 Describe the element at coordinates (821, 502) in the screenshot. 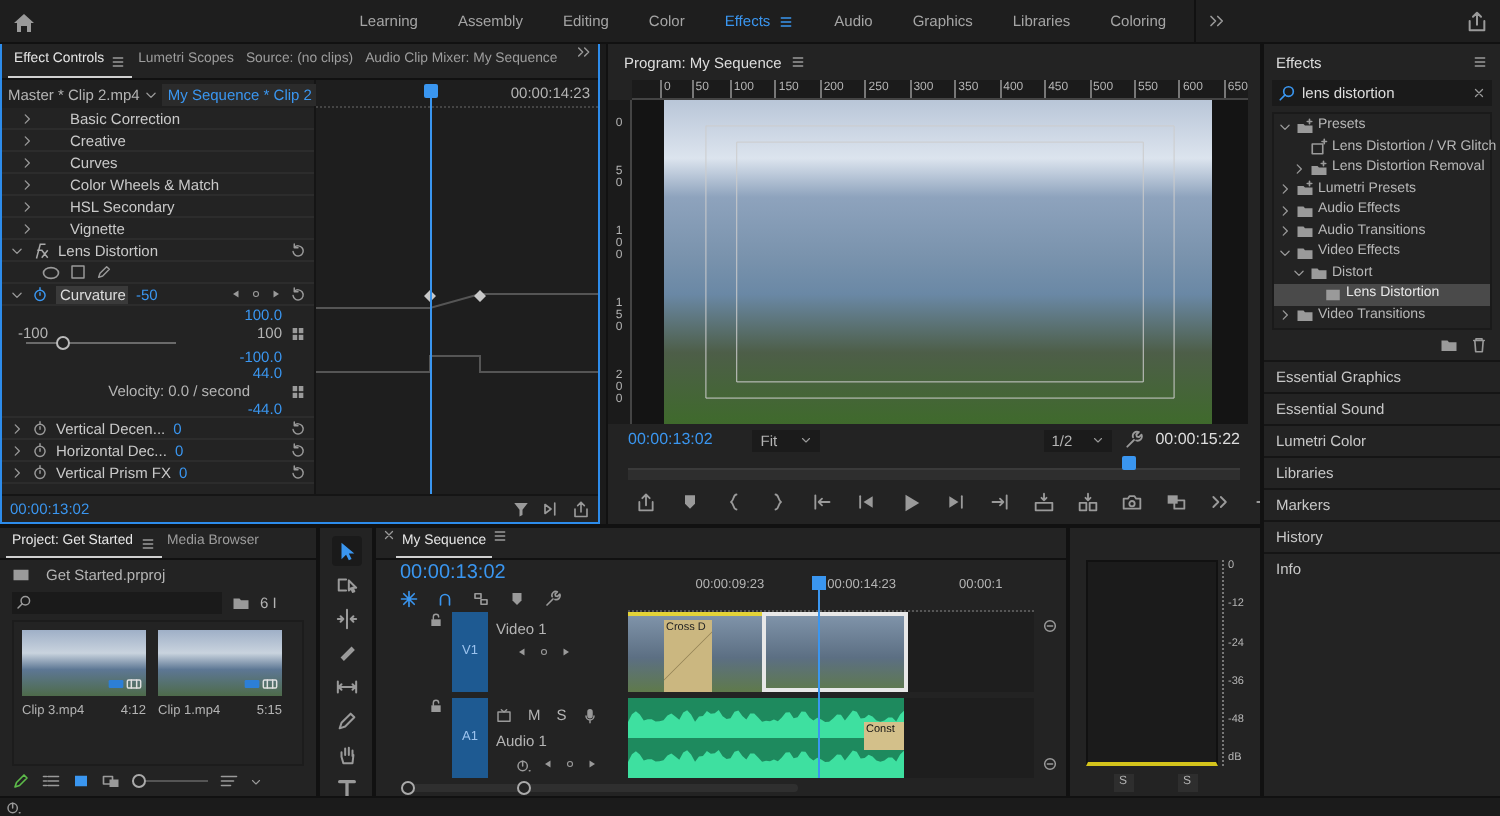

I see `go-to-in-icon` at that location.